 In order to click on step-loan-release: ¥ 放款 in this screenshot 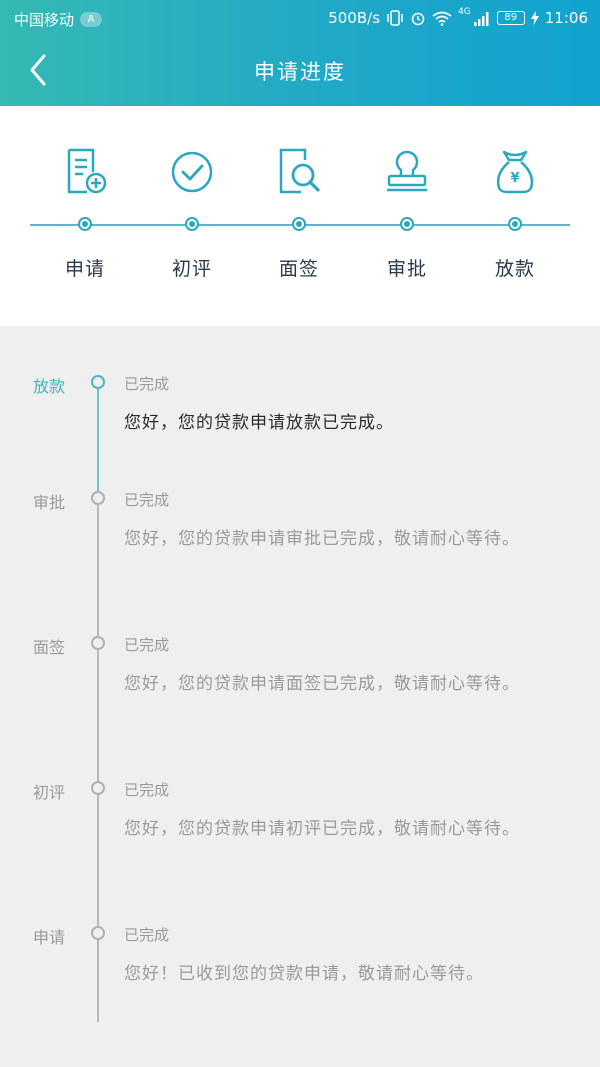, I will do `click(515, 213)`.